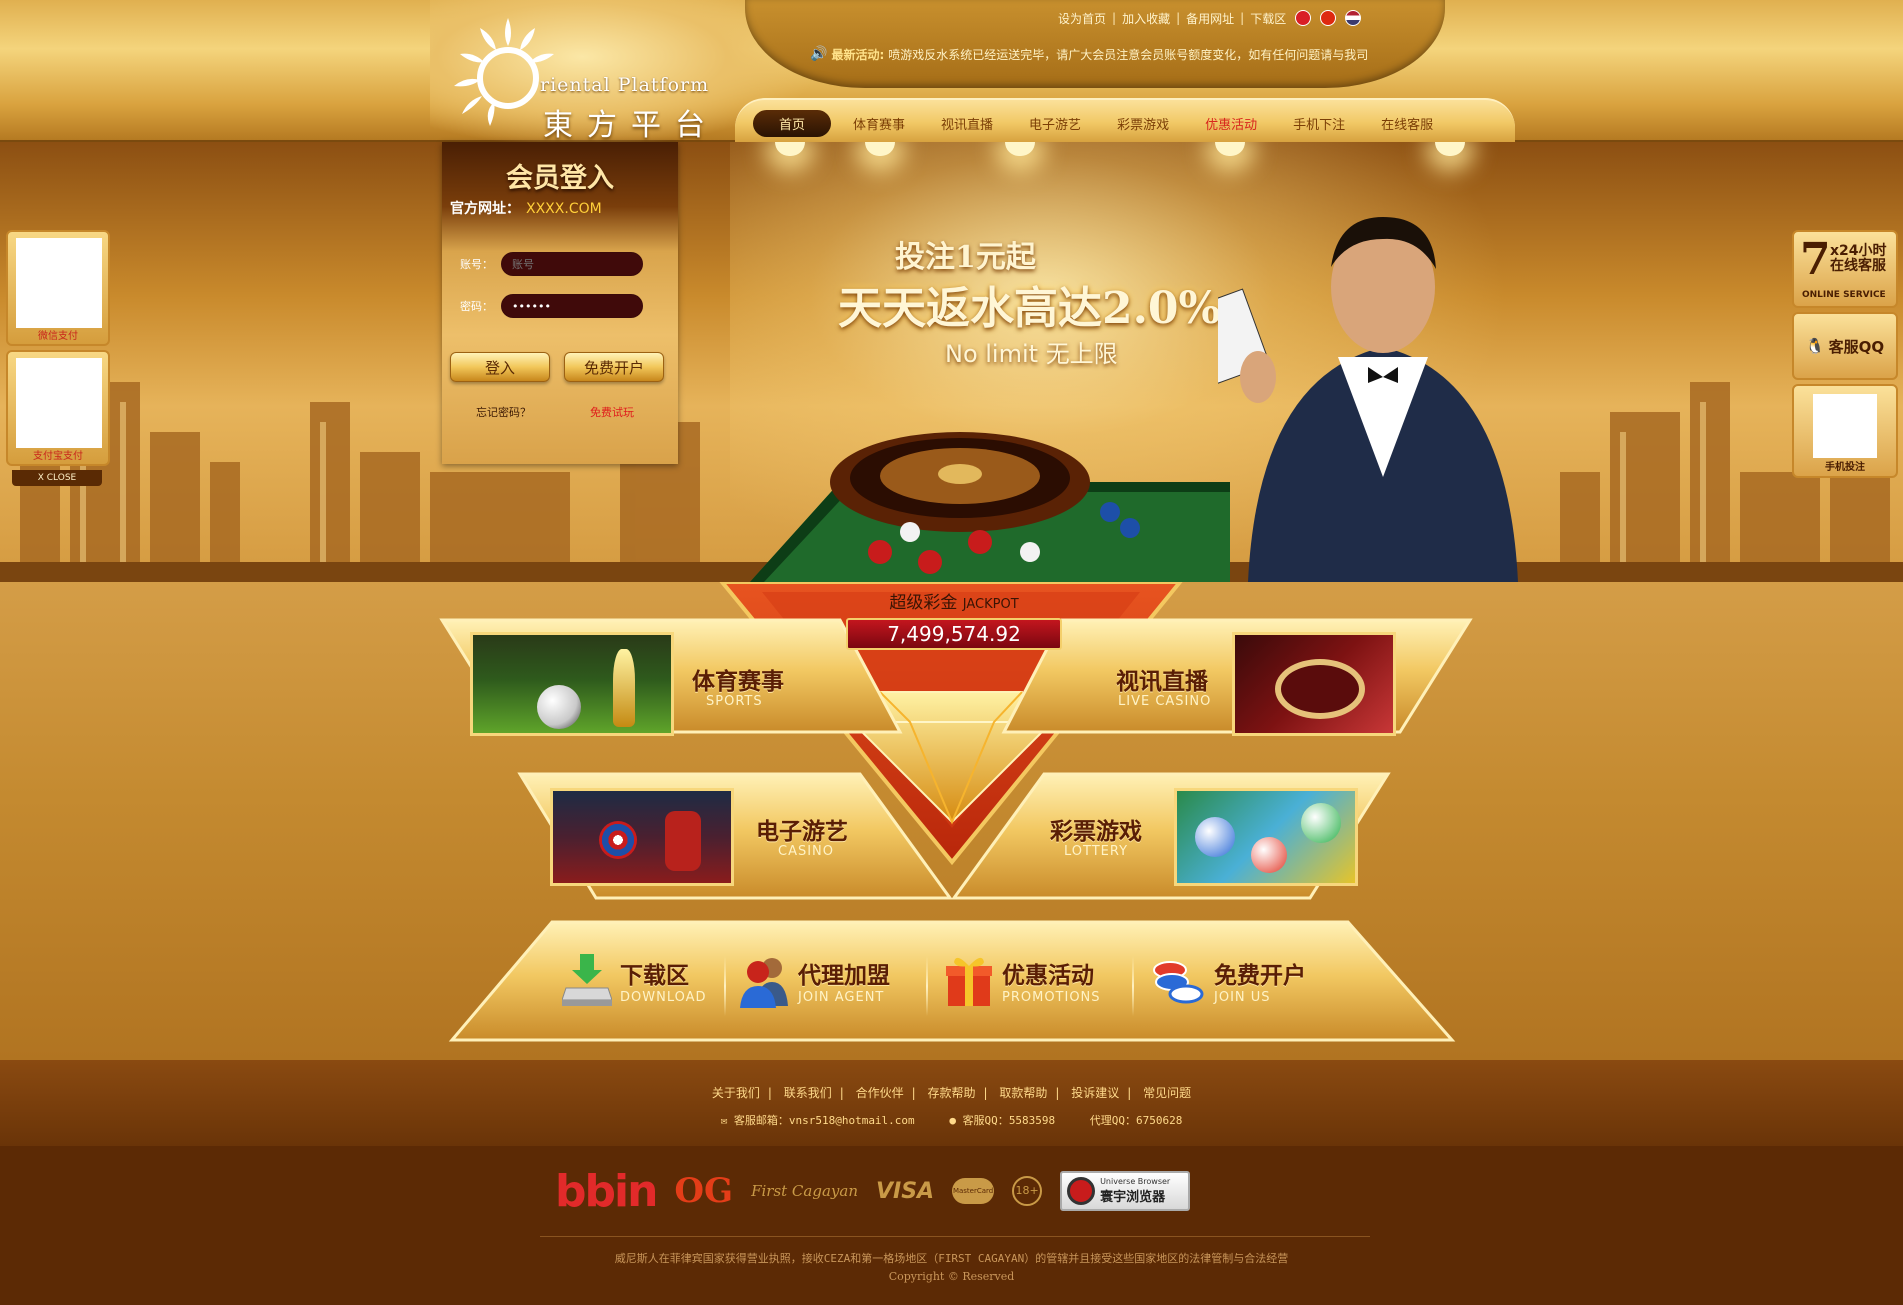 The image size is (1903, 1305). Describe the element at coordinates (614, 367) in the screenshot. I see `register-button: 免费开户` at that location.